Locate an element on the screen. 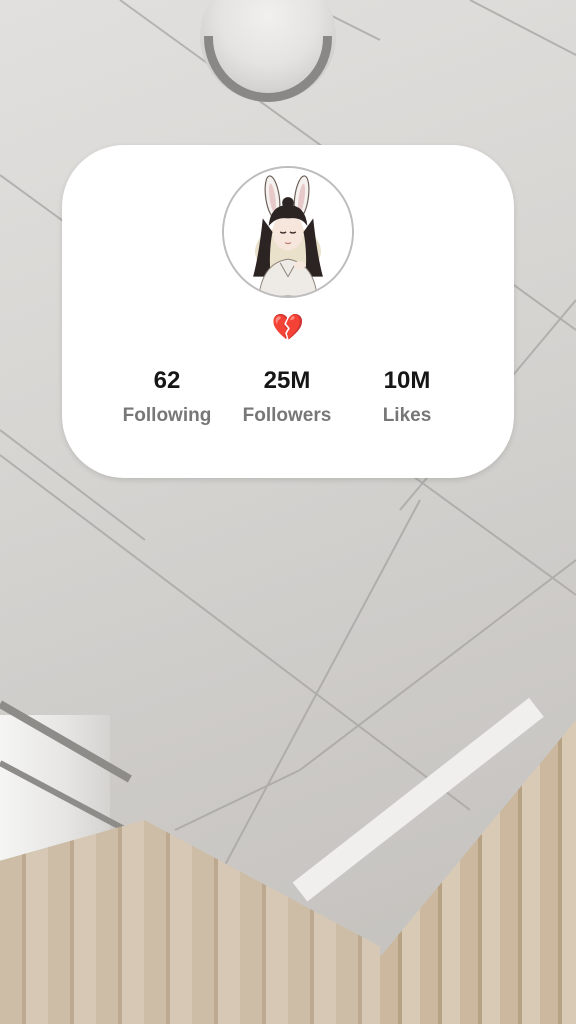 This screenshot has width=576, height=1024. following-label: Following is located at coordinates (167, 415).